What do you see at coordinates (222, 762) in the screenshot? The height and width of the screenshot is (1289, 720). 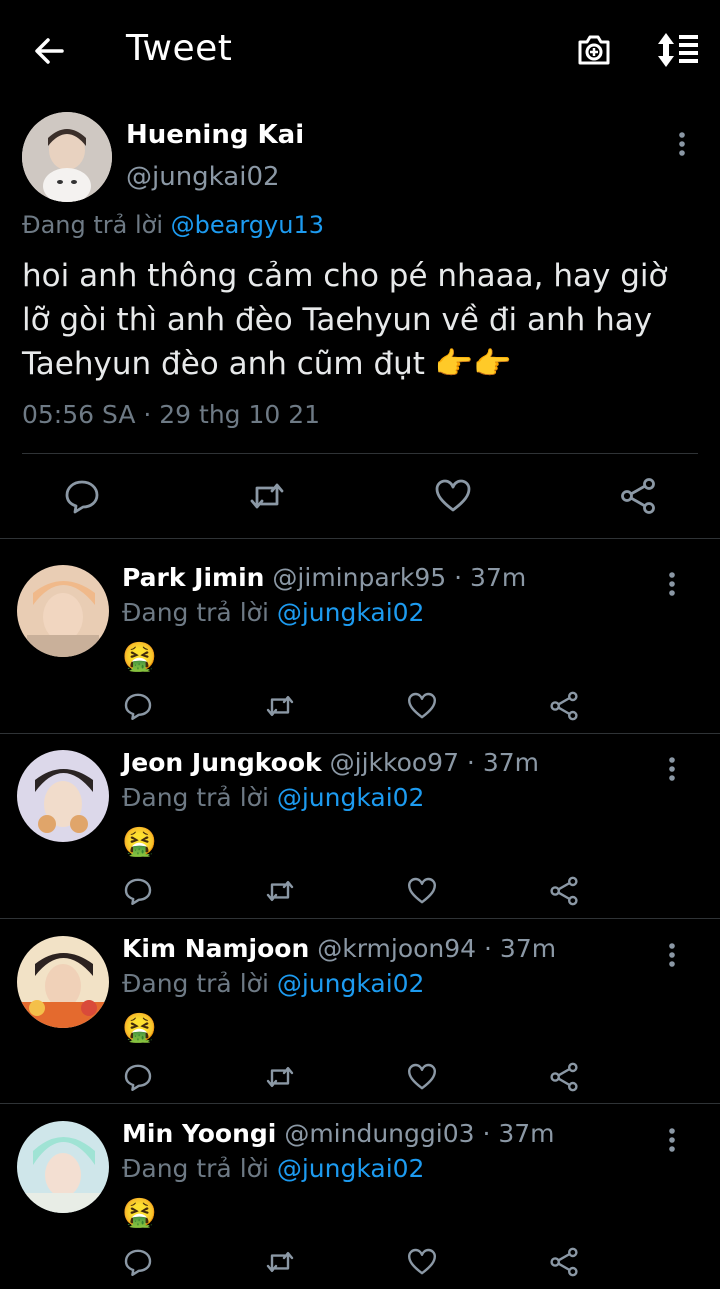 I see `author-name: Jeon Jungkook` at bounding box center [222, 762].